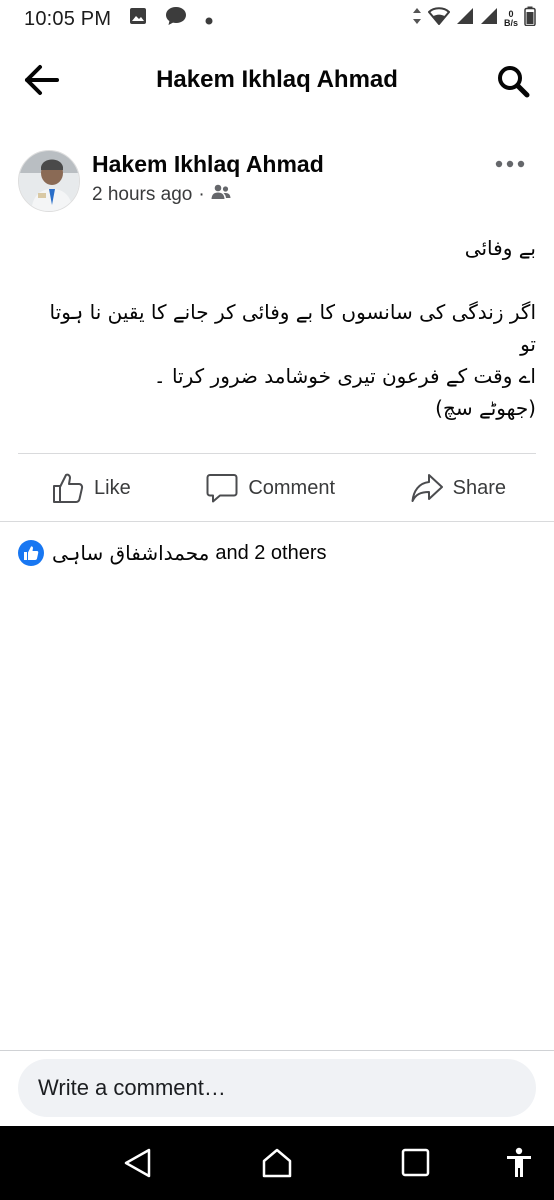 The image size is (554, 1200). I want to click on more-options-button, so click(510, 164).